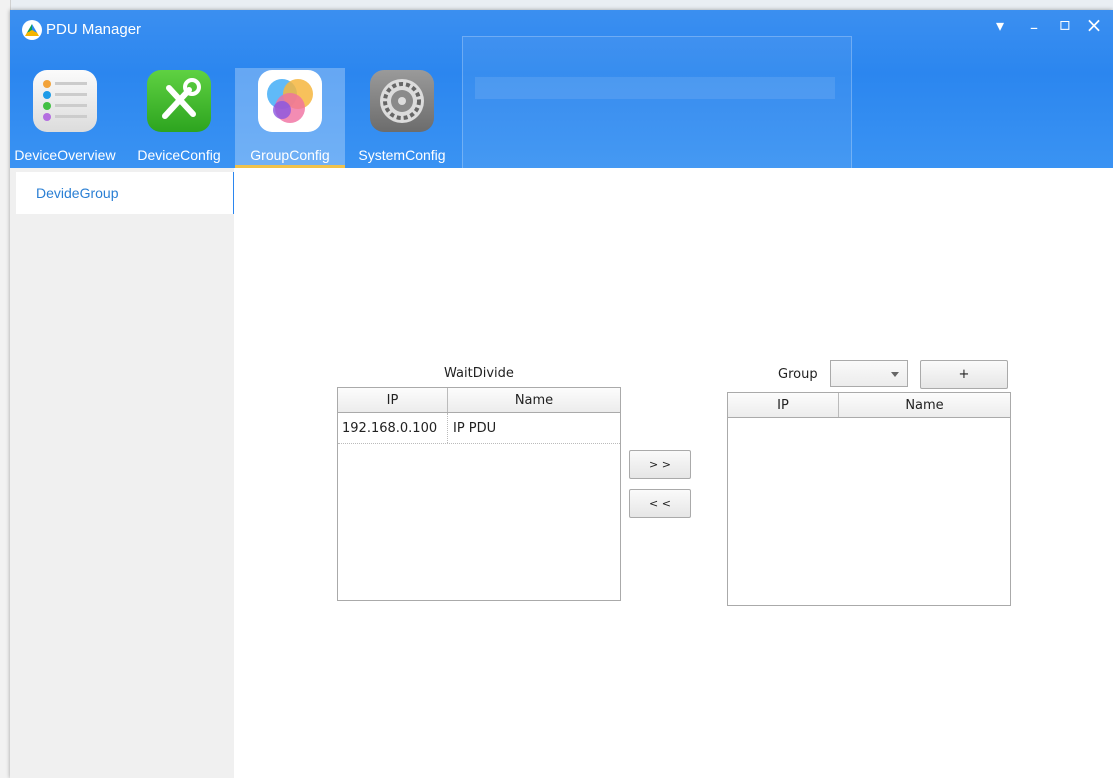 The image size is (1113, 778). What do you see at coordinates (660, 503) in the screenshot?
I see `move-left-button: < <` at bounding box center [660, 503].